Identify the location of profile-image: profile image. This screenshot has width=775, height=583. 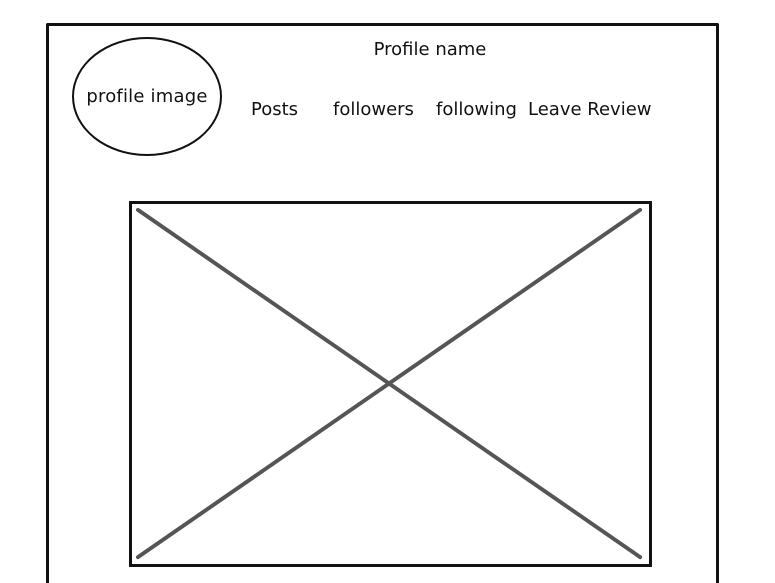
(147, 96).